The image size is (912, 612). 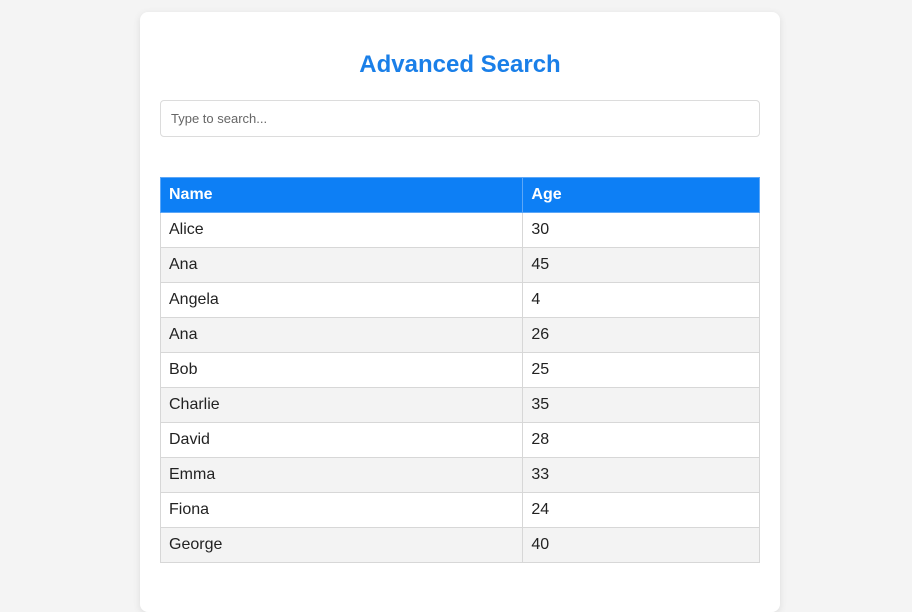 What do you see at coordinates (641, 475) in the screenshot?
I see `age-cell: 33` at bounding box center [641, 475].